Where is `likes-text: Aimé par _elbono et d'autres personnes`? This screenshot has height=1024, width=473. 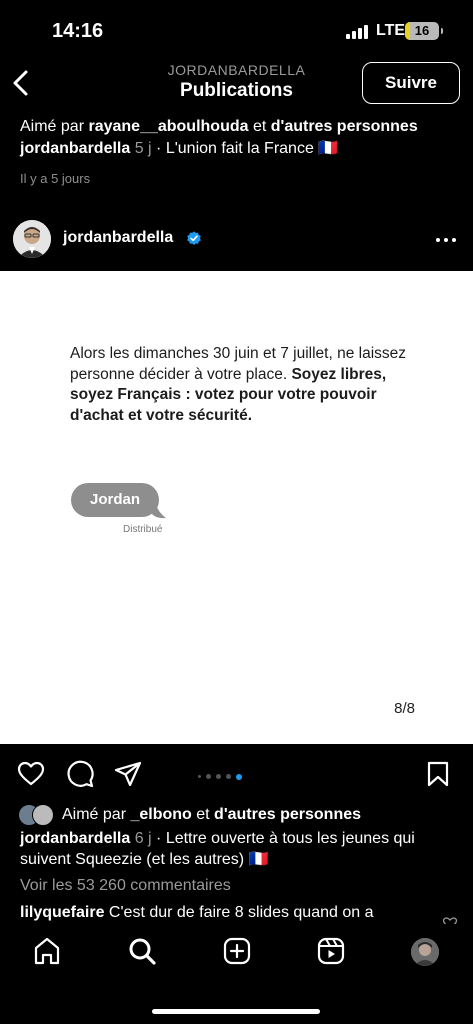
likes-text: Aimé par _elbono et d'autres personnes is located at coordinates (211, 815).